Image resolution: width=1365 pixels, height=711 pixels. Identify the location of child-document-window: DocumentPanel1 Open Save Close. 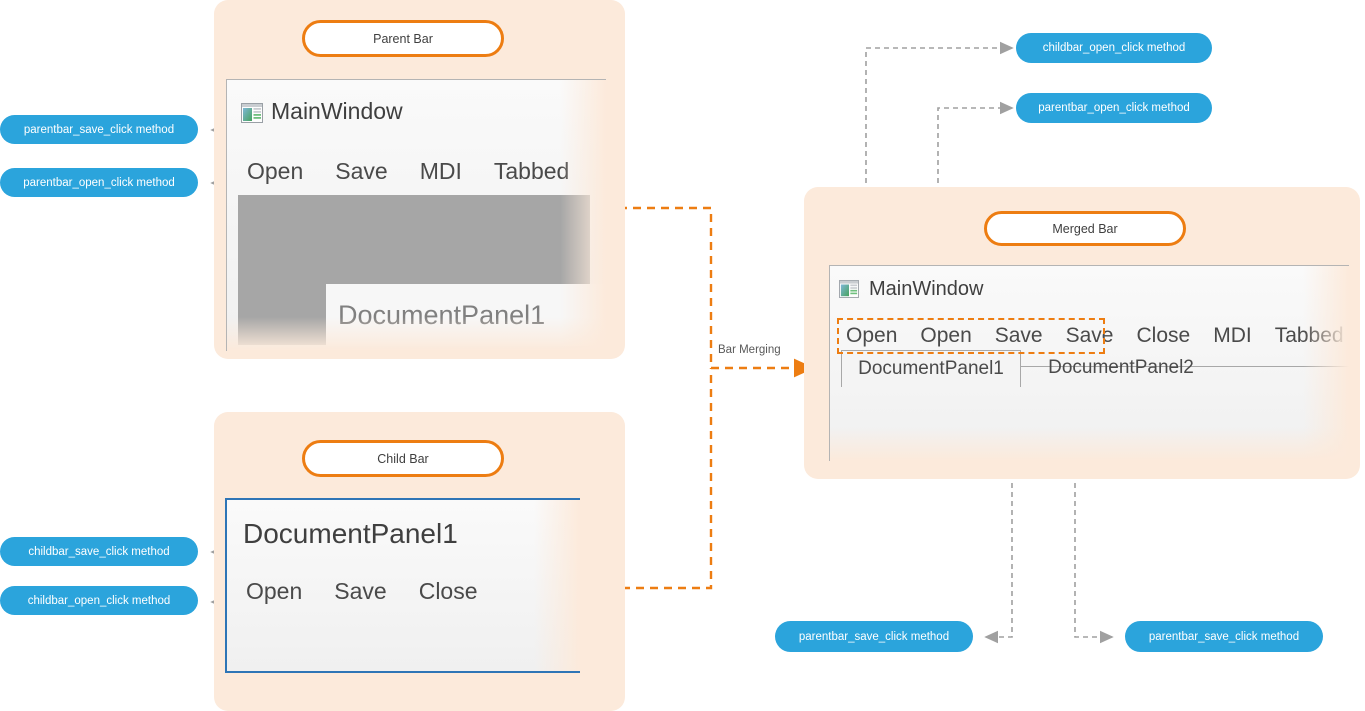
(402, 585).